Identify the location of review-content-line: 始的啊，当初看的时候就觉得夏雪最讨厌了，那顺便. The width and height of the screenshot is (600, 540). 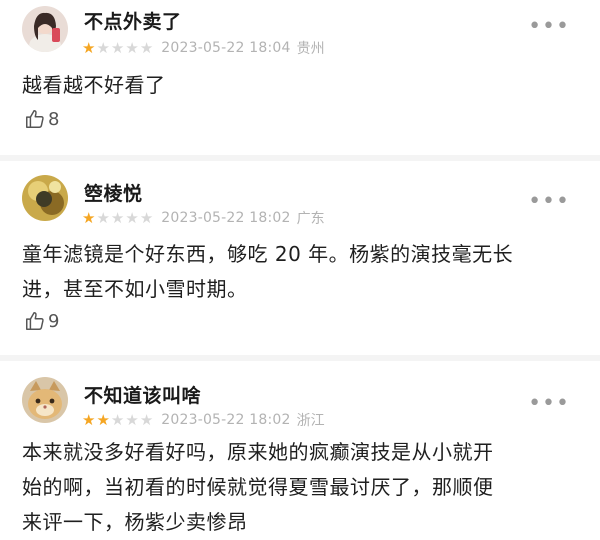
(258, 487).